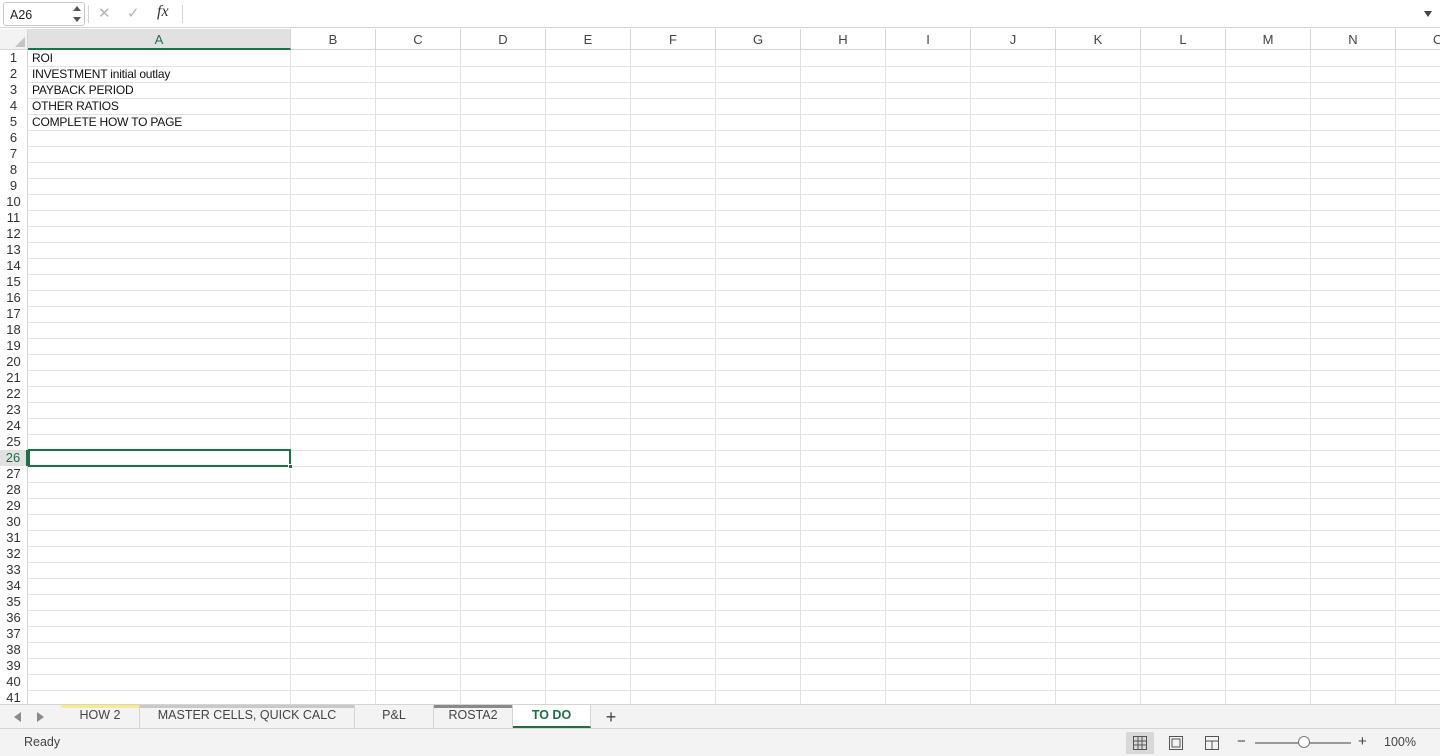 Image resolution: width=1440 pixels, height=756 pixels. I want to click on row-header-37: 37, so click(14, 634).